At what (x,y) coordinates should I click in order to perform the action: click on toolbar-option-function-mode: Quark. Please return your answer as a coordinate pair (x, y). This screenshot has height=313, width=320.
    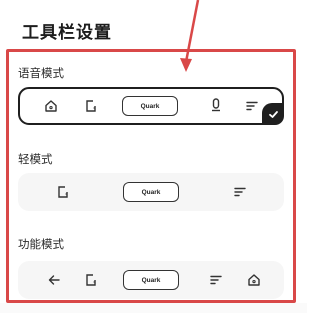
    Looking at the image, I should click on (151, 280).